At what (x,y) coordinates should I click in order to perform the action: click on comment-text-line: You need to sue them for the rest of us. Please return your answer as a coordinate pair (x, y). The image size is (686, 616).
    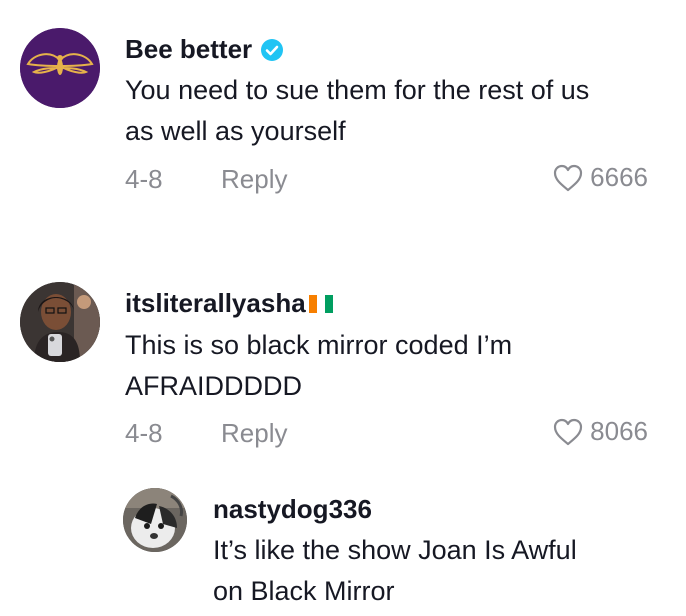
    Looking at the image, I should click on (357, 90).